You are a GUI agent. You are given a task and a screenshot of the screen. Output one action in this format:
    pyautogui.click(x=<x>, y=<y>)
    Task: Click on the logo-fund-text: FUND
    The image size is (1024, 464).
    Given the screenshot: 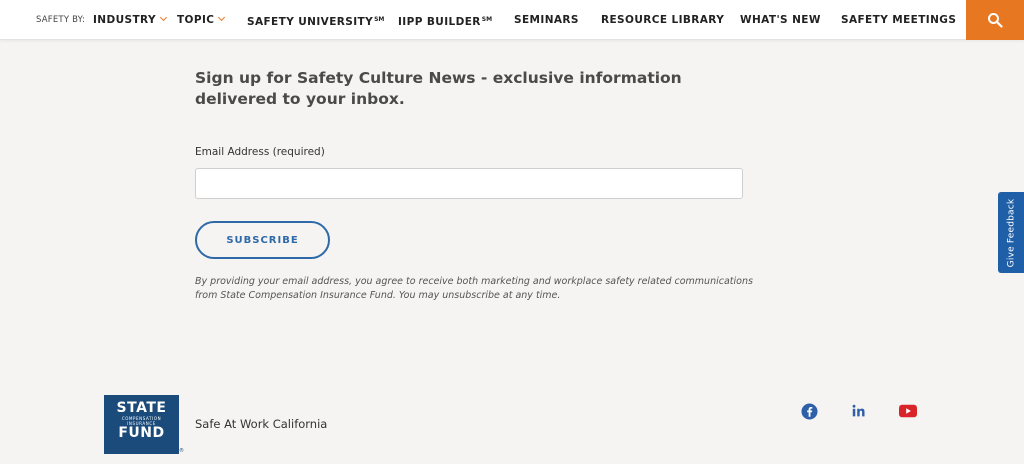 What is the action you would take?
    pyautogui.click(x=141, y=433)
    